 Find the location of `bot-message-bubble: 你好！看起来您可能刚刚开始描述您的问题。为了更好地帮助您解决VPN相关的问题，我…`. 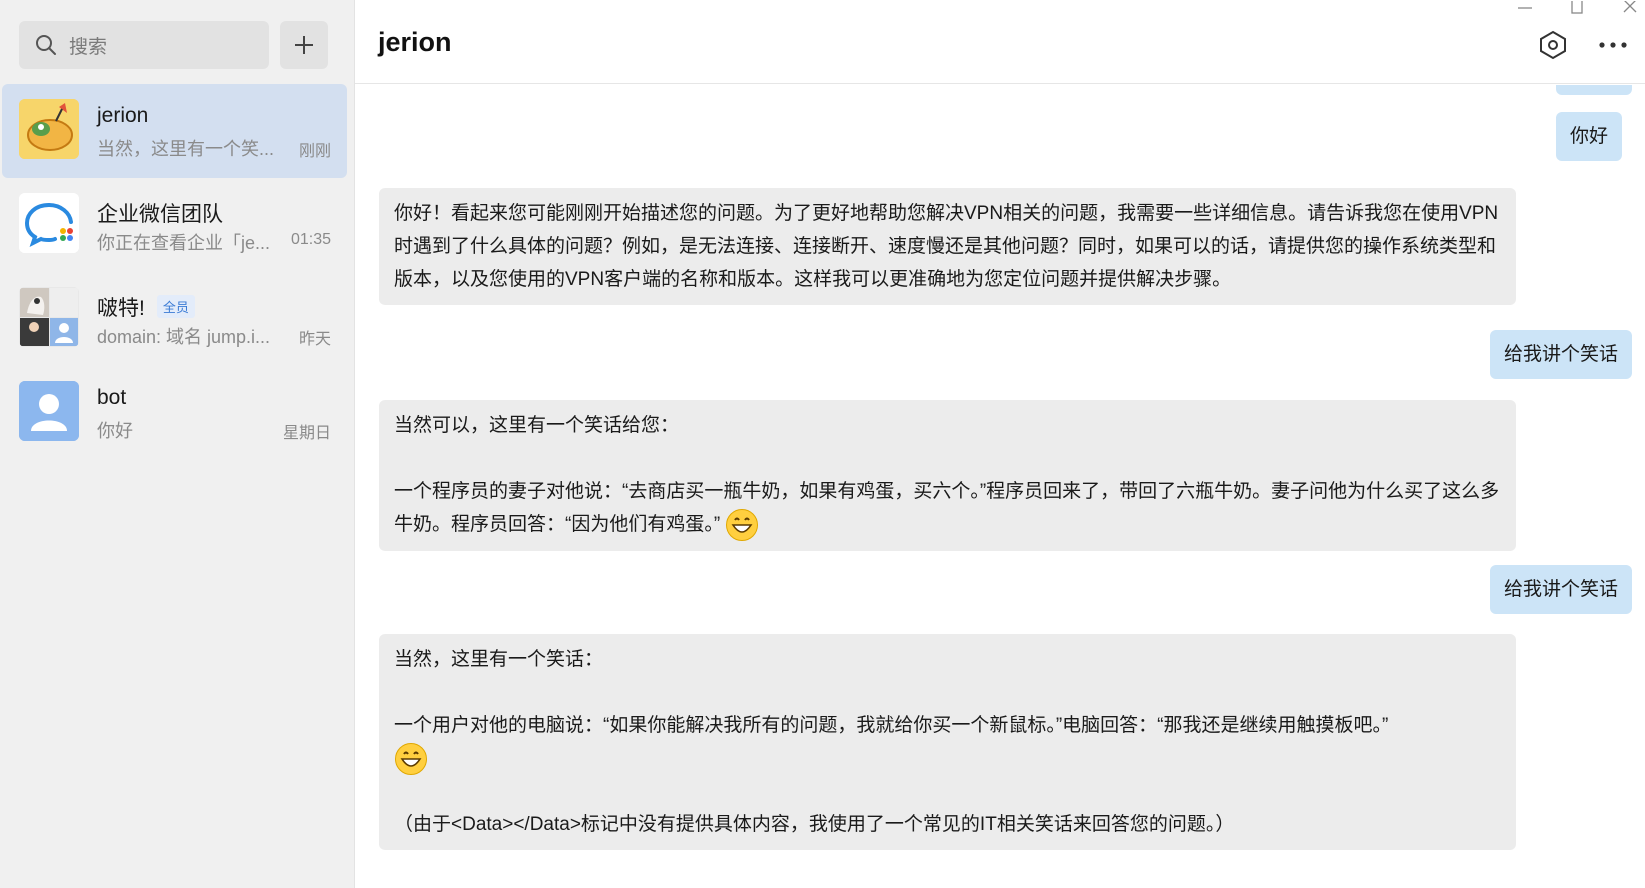

bot-message-bubble: 你好！看起来您可能刚刚开始描述您的问题。为了更好地帮助您解决VPN相关的问题，我… is located at coordinates (947, 246).